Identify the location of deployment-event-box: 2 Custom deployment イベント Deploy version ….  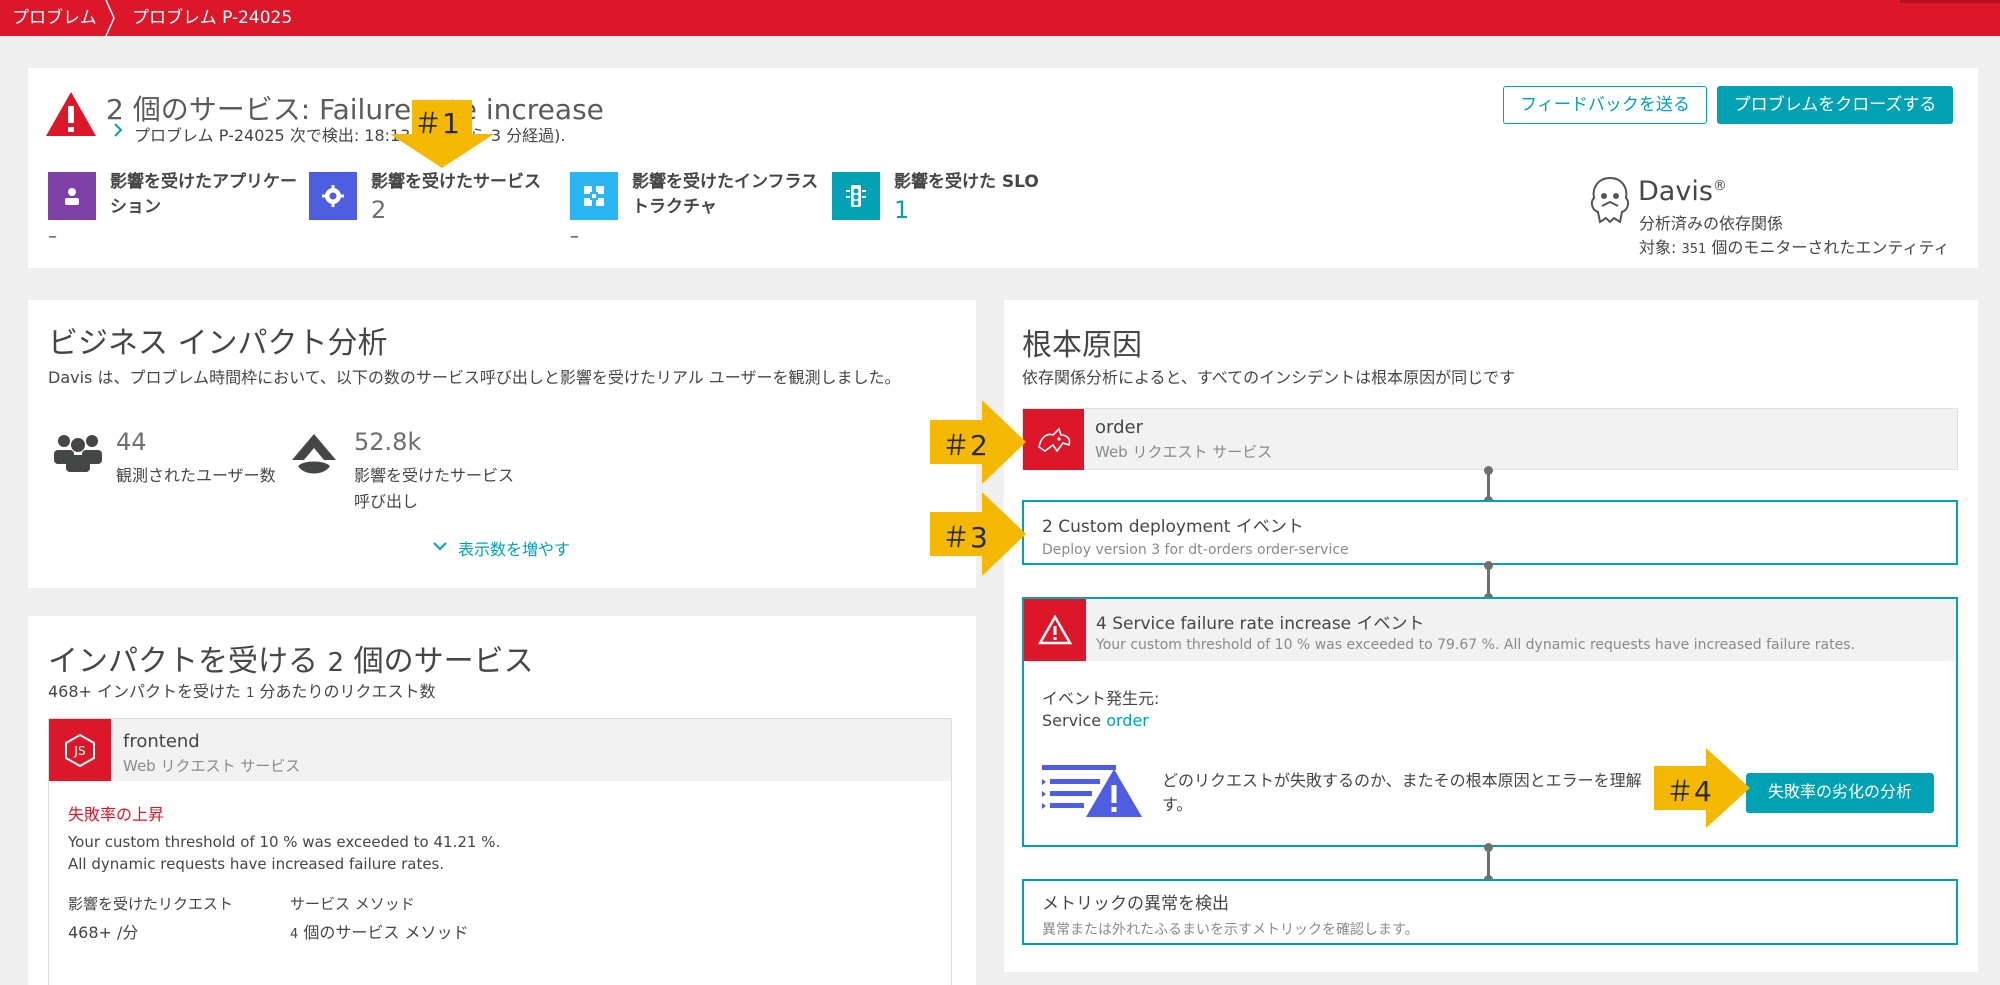
(1490, 532).